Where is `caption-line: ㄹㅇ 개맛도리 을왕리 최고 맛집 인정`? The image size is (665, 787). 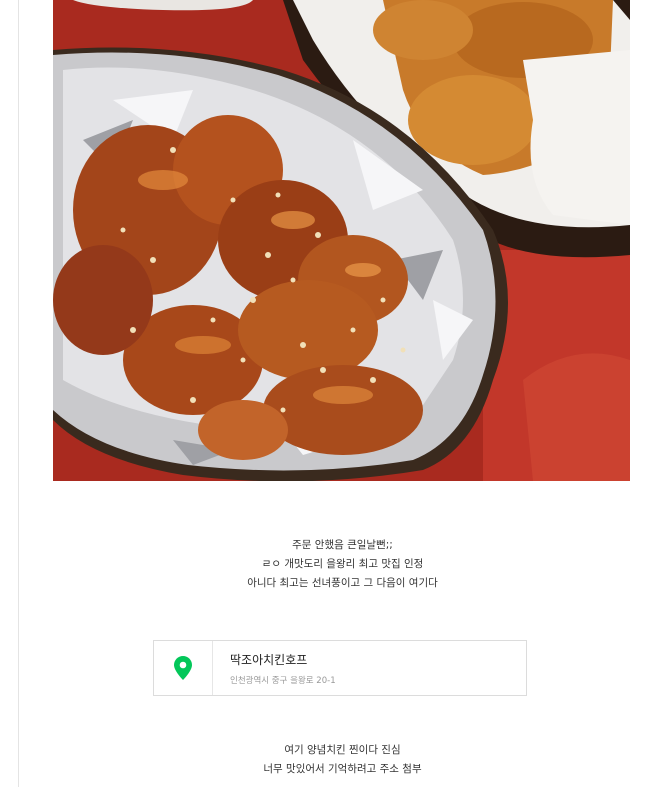
caption-line: ㄹㅇ 개맛도리 을왕리 최고 맛집 인정 is located at coordinates (342, 564).